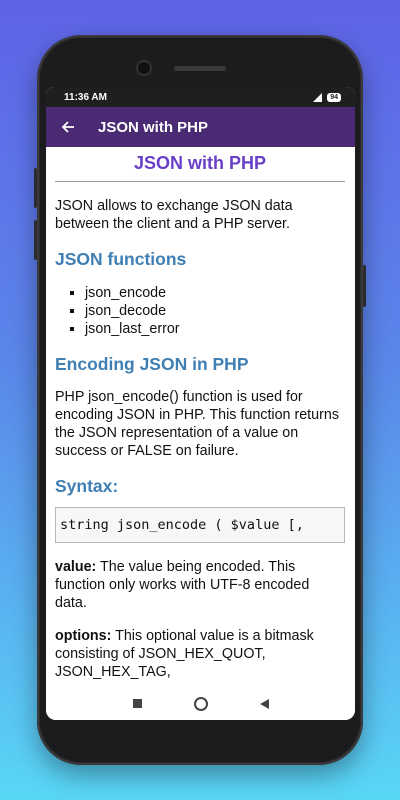 This screenshot has width=400, height=800. I want to click on speaker-grille, so click(200, 68).